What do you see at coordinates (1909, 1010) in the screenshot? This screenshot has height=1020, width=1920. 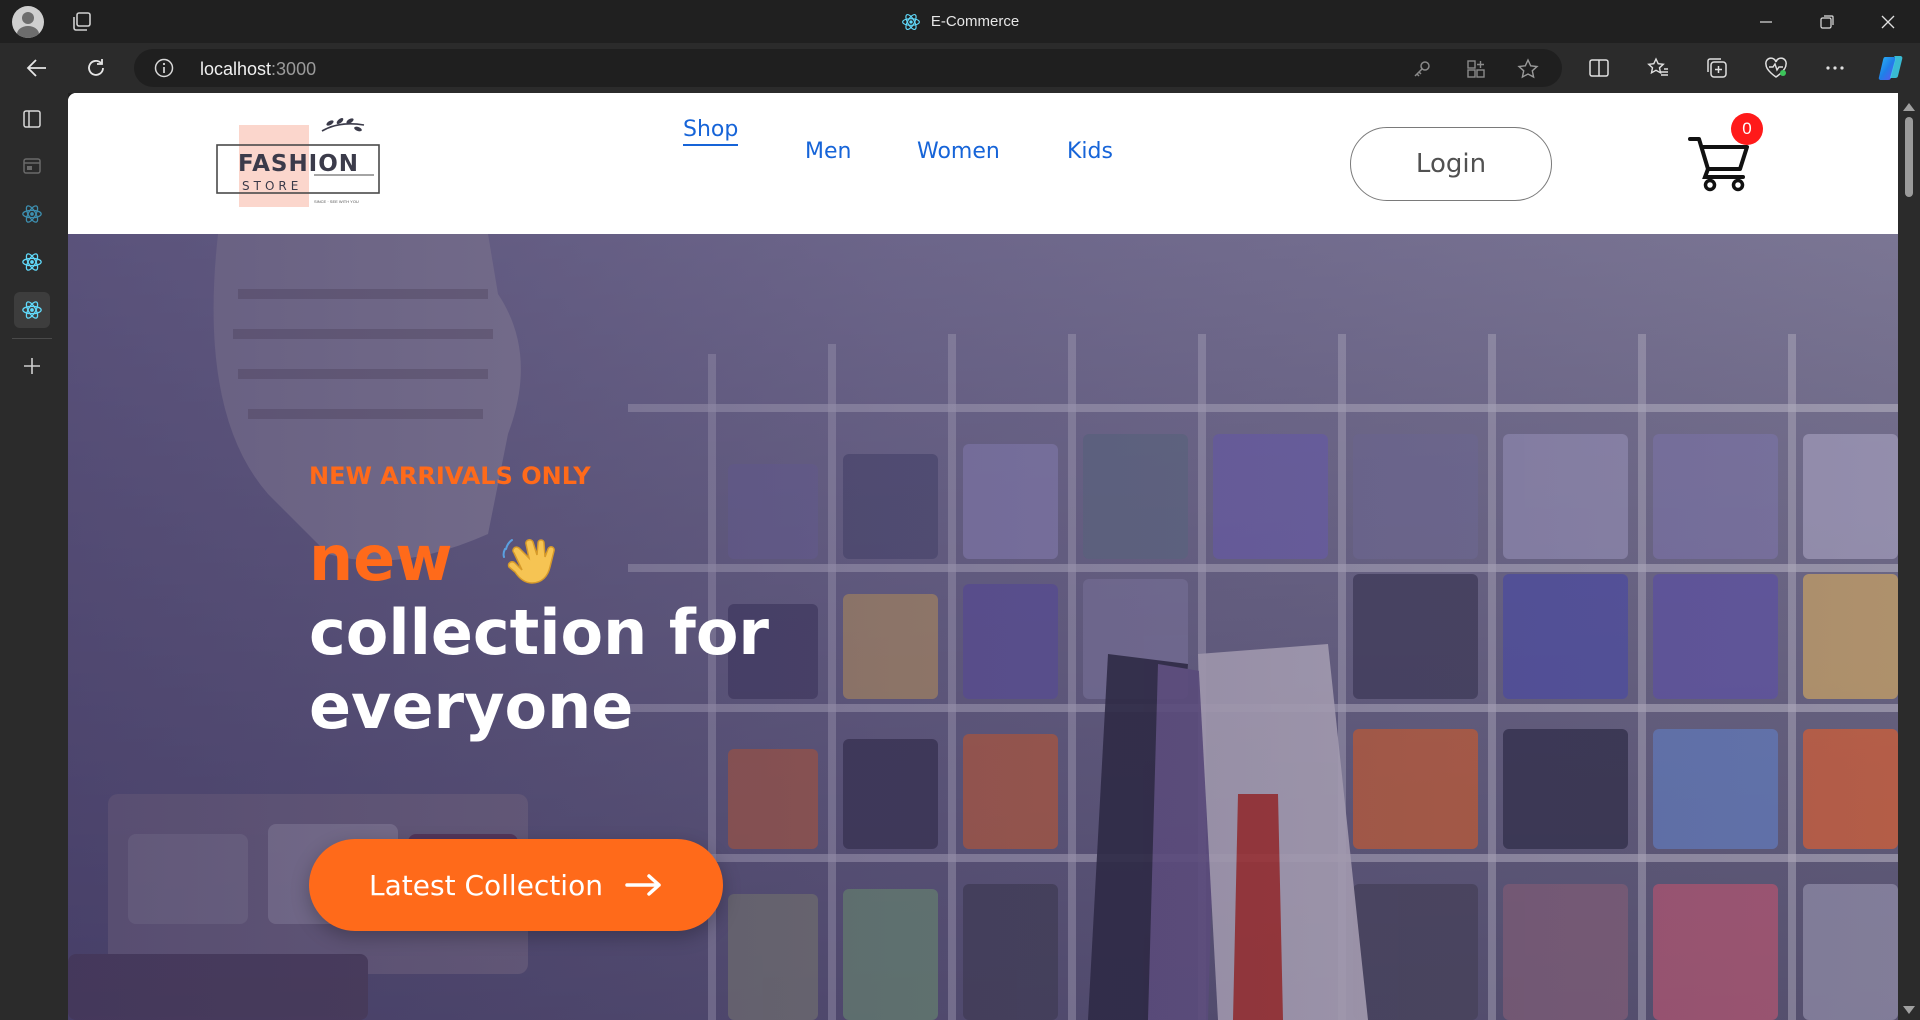 I see `scroll-down-arrow-icon` at bounding box center [1909, 1010].